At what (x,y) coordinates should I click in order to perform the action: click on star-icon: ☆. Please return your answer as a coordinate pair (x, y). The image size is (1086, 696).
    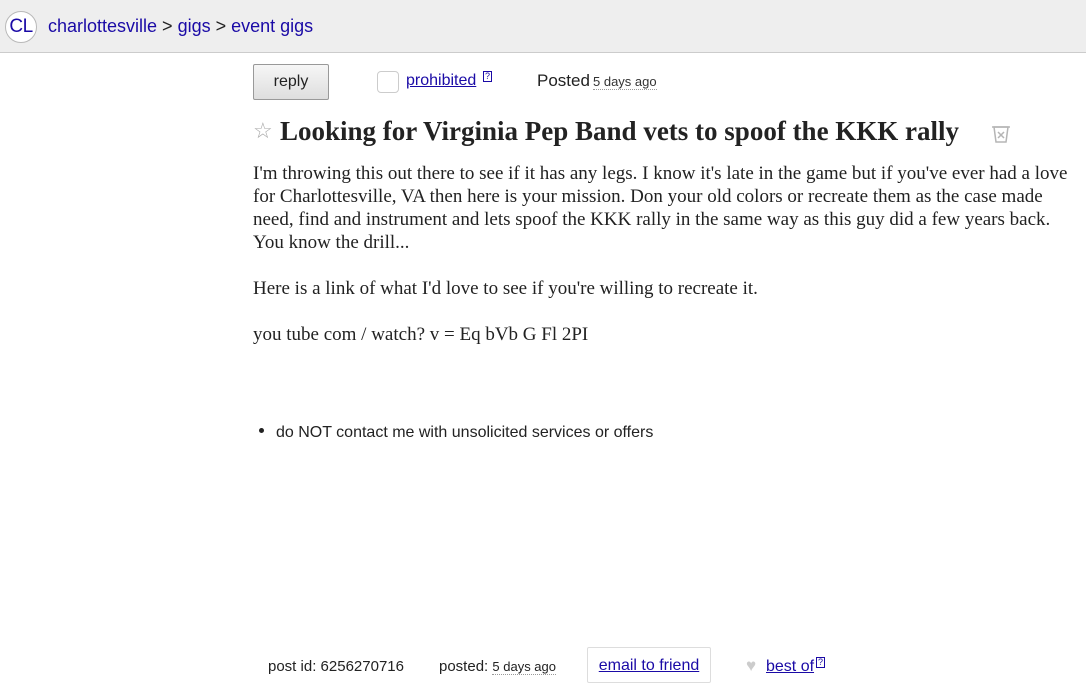
    Looking at the image, I should click on (263, 131).